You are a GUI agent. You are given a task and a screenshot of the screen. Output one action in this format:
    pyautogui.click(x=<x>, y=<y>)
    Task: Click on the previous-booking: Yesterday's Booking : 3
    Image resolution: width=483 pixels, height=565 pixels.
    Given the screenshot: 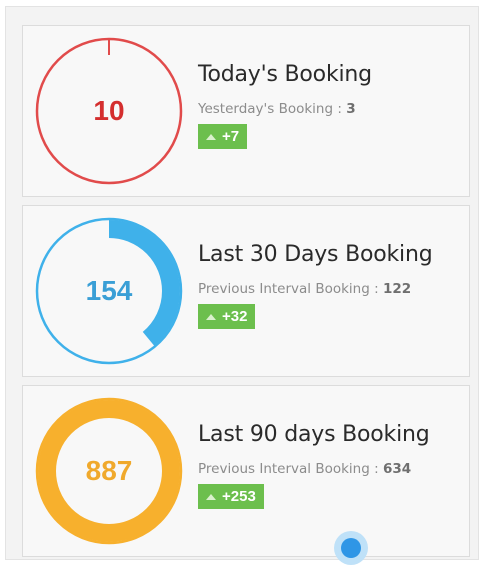 What is the action you would take?
    pyautogui.click(x=330, y=109)
    